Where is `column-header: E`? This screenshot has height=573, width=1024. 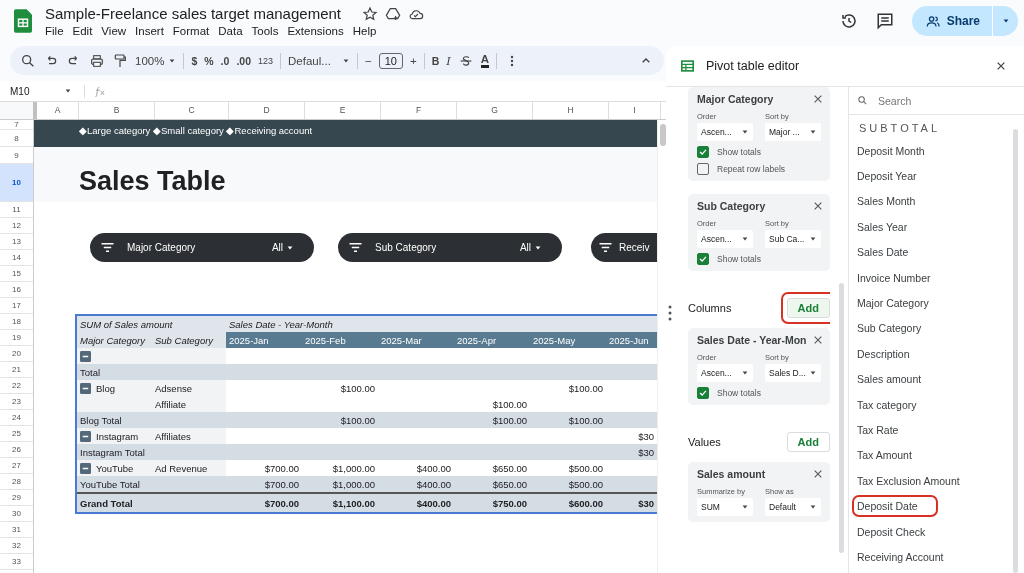 column-header: E is located at coordinates (343, 110).